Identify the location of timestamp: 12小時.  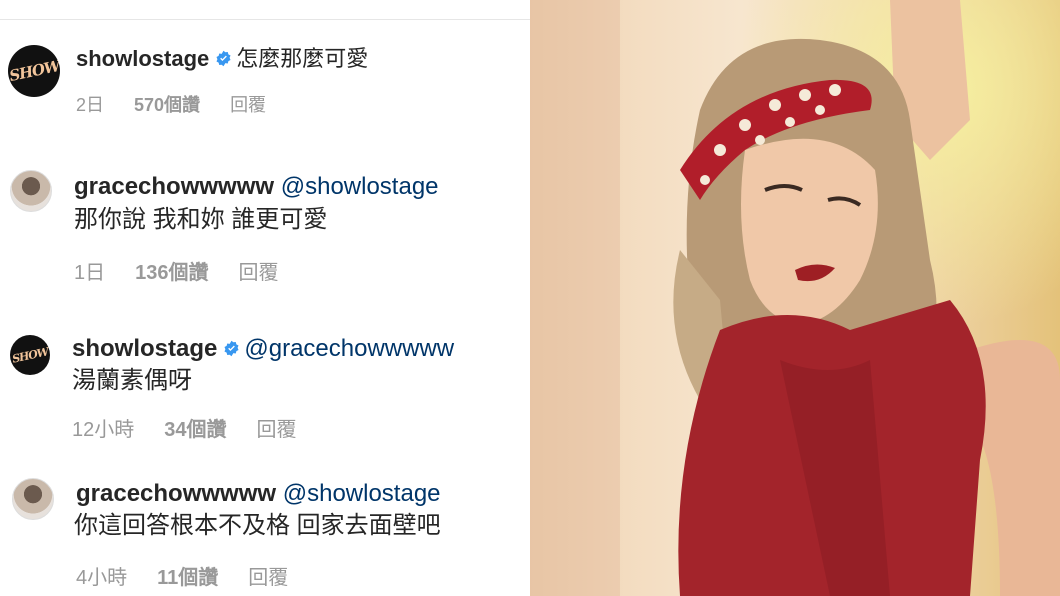
(103, 430).